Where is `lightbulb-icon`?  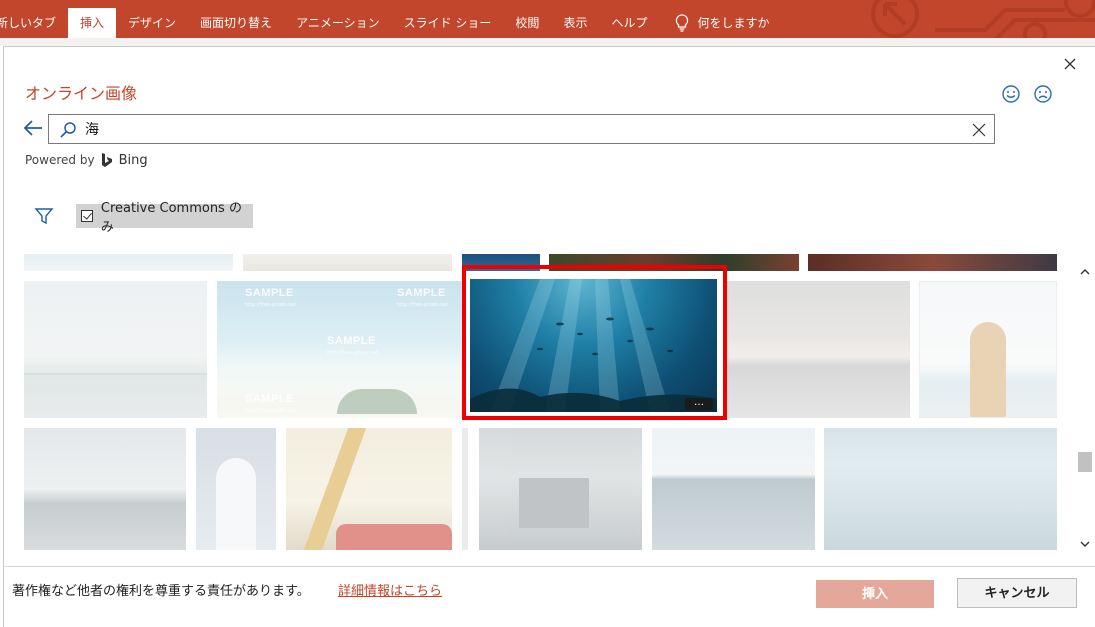 lightbulb-icon is located at coordinates (682, 23).